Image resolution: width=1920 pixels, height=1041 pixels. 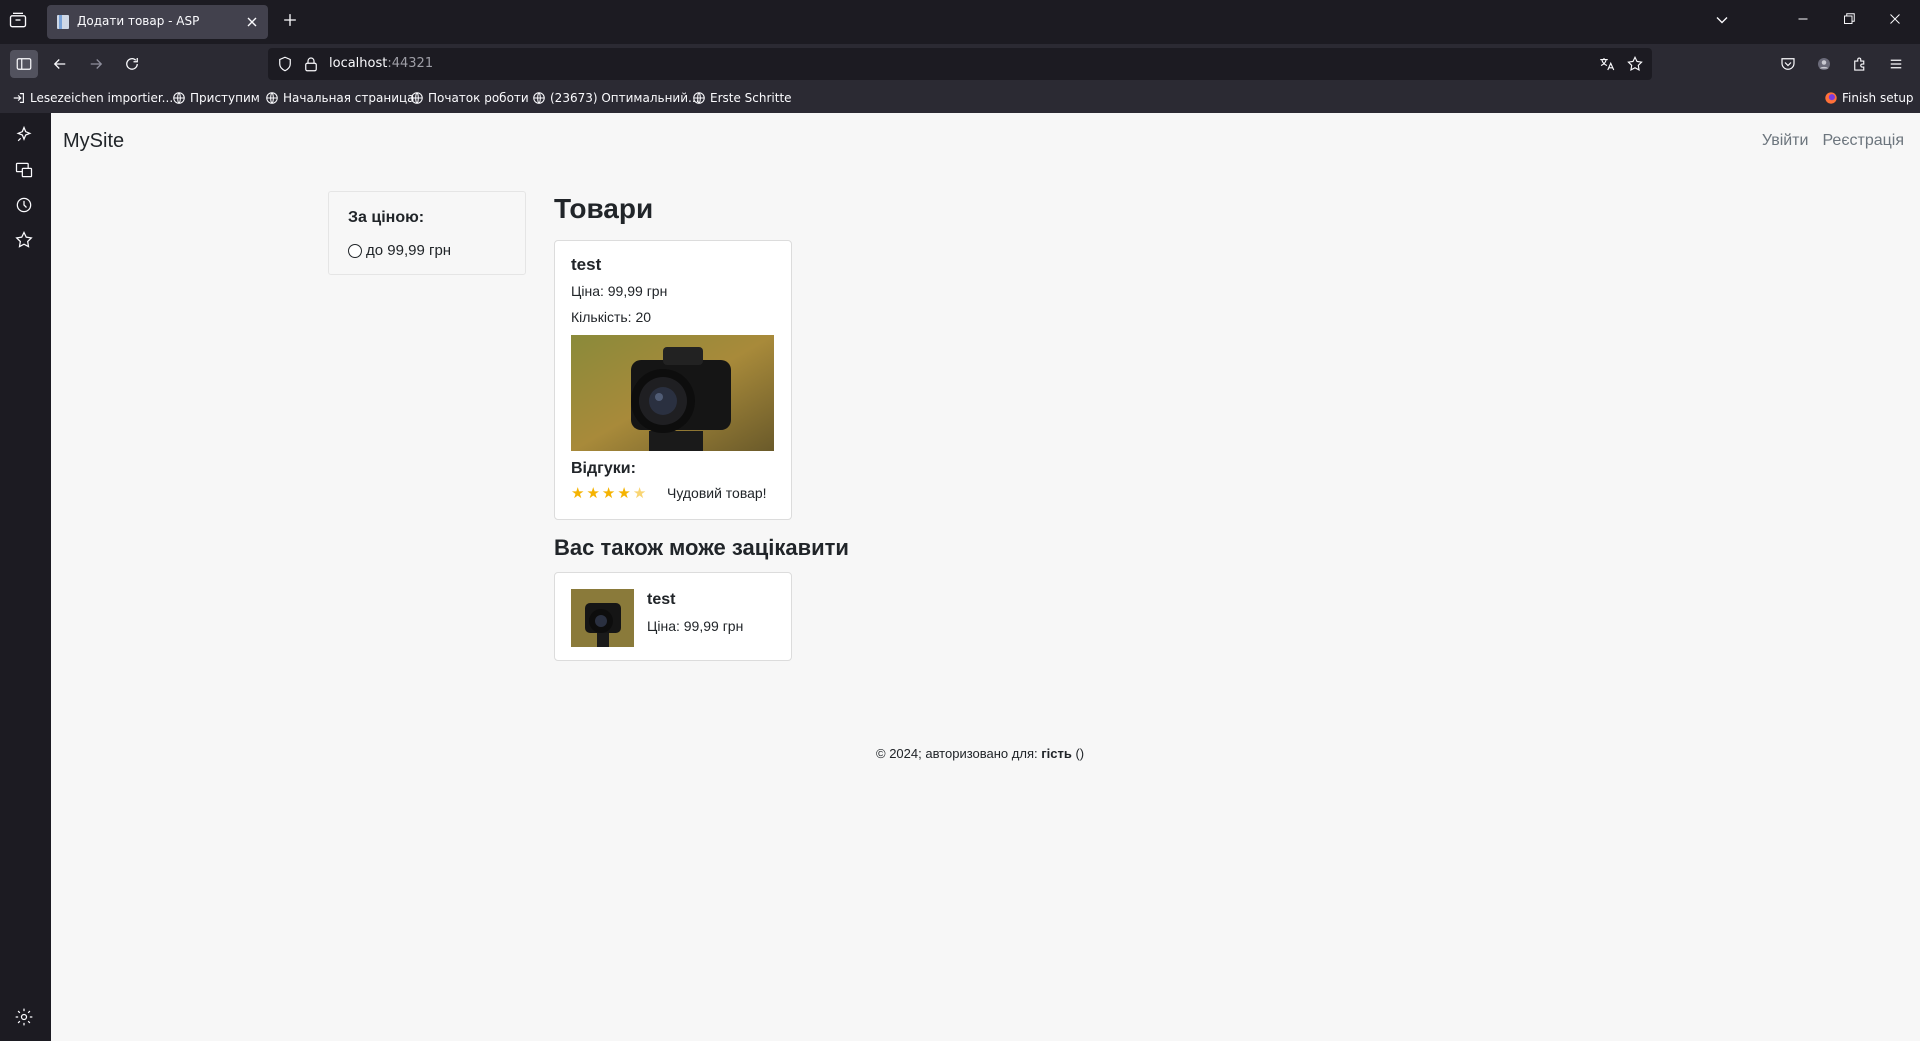 What do you see at coordinates (1863, 141) in the screenshot?
I see `register-link: Реєстрація` at bounding box center [1863, 141].